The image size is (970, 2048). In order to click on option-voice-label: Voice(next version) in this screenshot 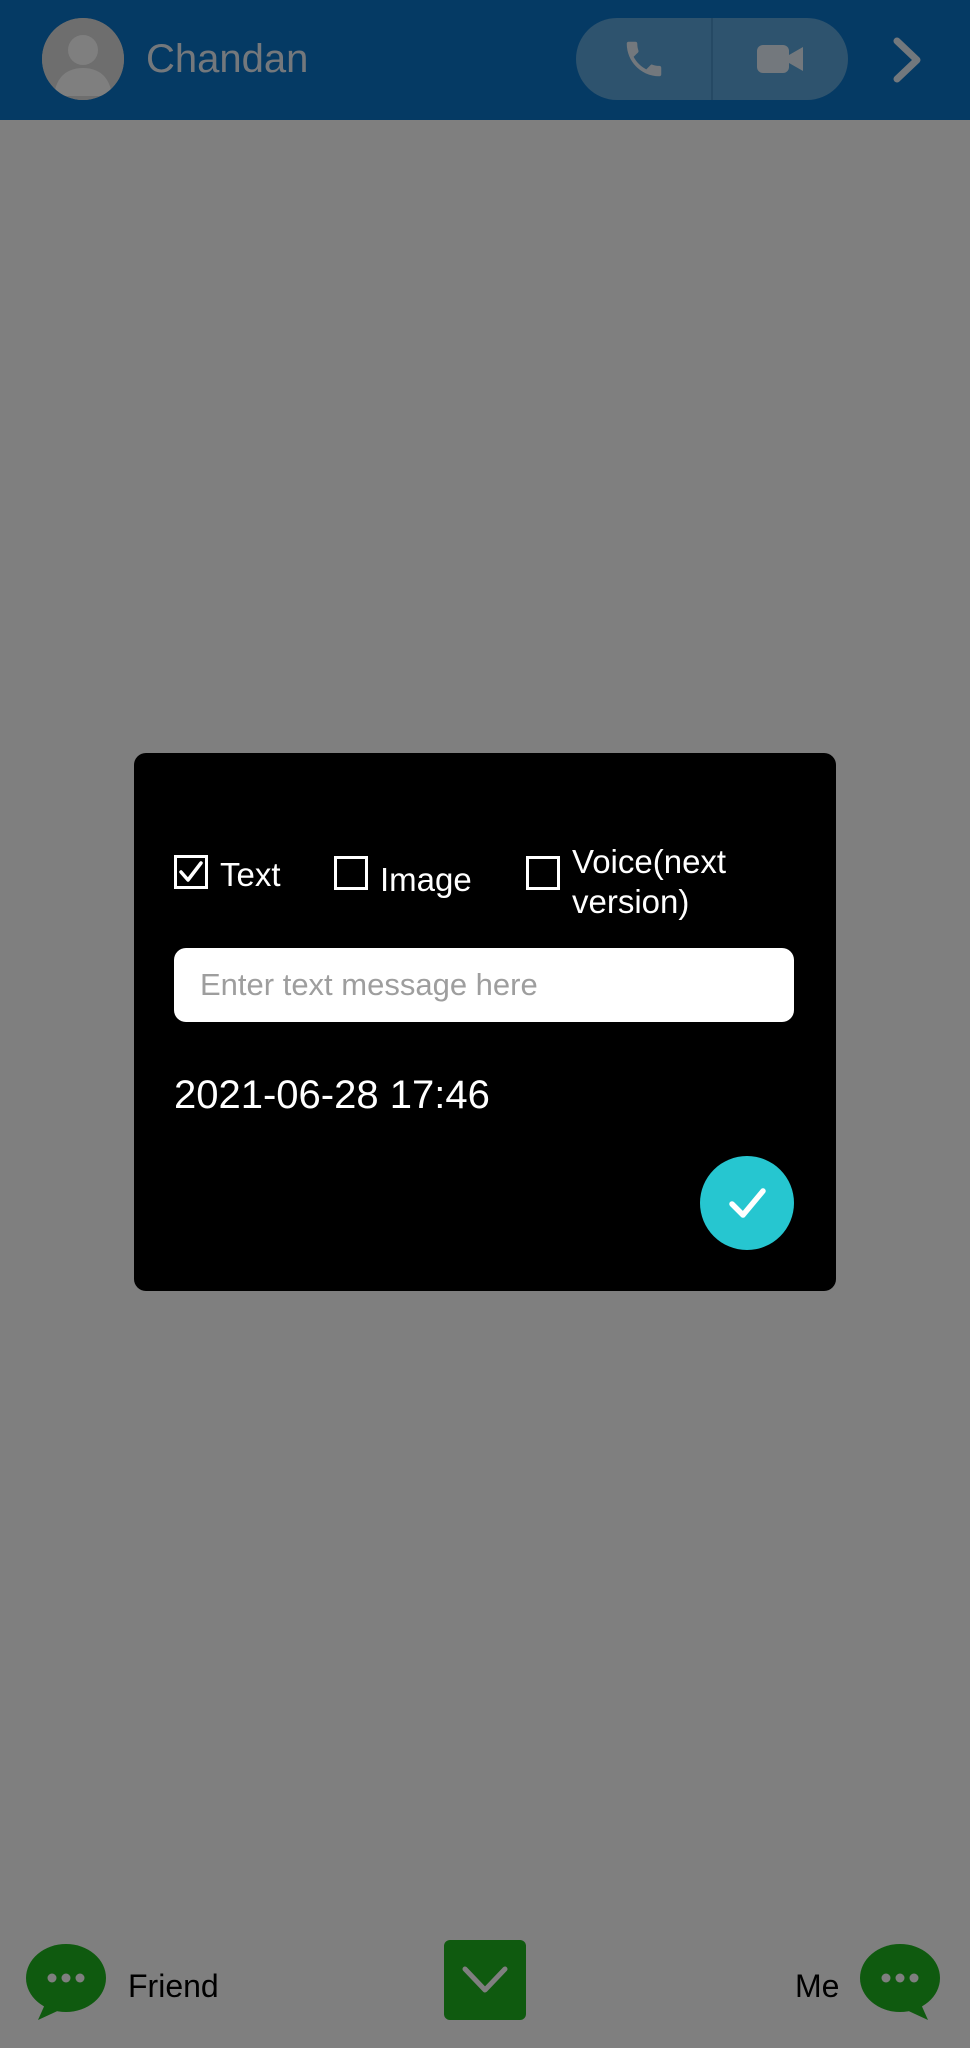, I will do `click(649, 881)`.